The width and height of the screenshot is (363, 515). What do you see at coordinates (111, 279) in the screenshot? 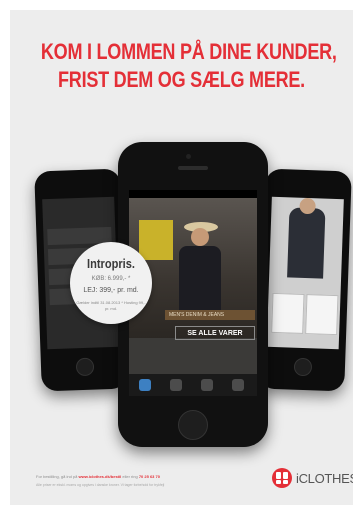
I see `badge-buy-price: KØB: 6.999,- *` at bounding box center [111, 279].